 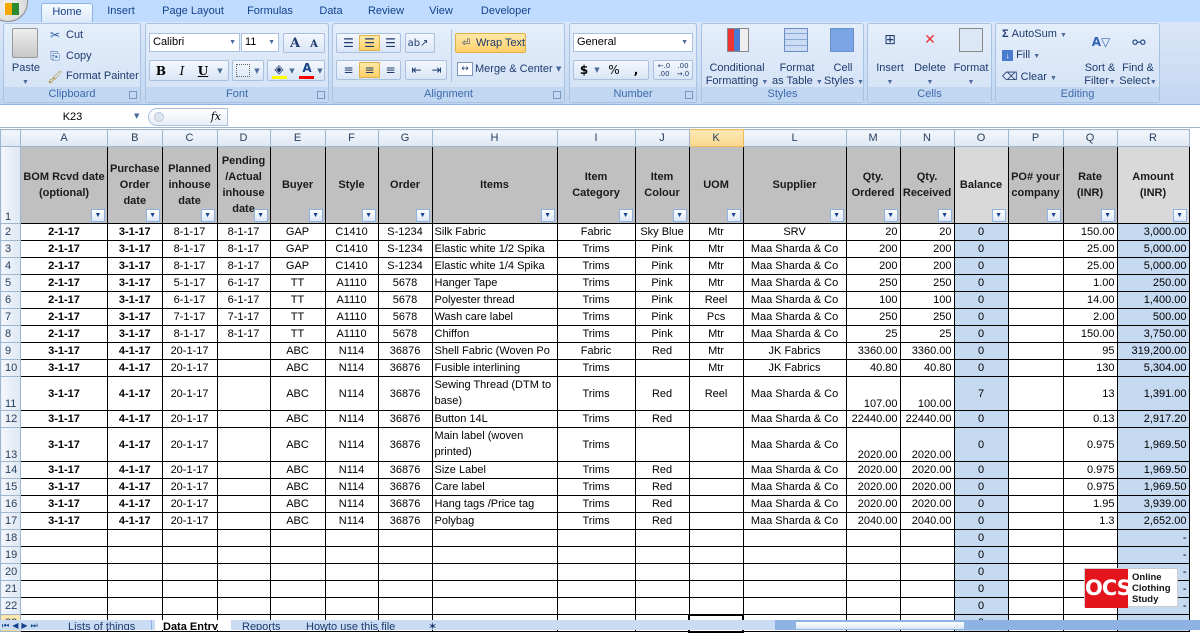 What do you see at coordinates (1090, 351) in the screenshot?
I see `cell: 95` at bounding box center [1090, 351].